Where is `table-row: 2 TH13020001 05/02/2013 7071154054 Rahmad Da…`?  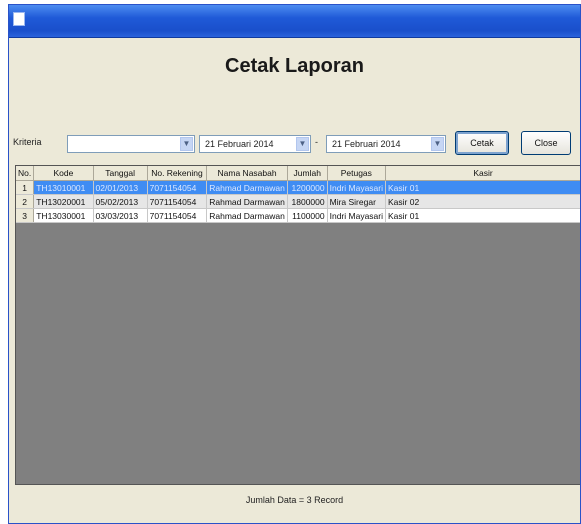 table-row: 2 TH13020001 05/02/2013 7071154054 Rahmad Da… is located at coordinates (298, 201).